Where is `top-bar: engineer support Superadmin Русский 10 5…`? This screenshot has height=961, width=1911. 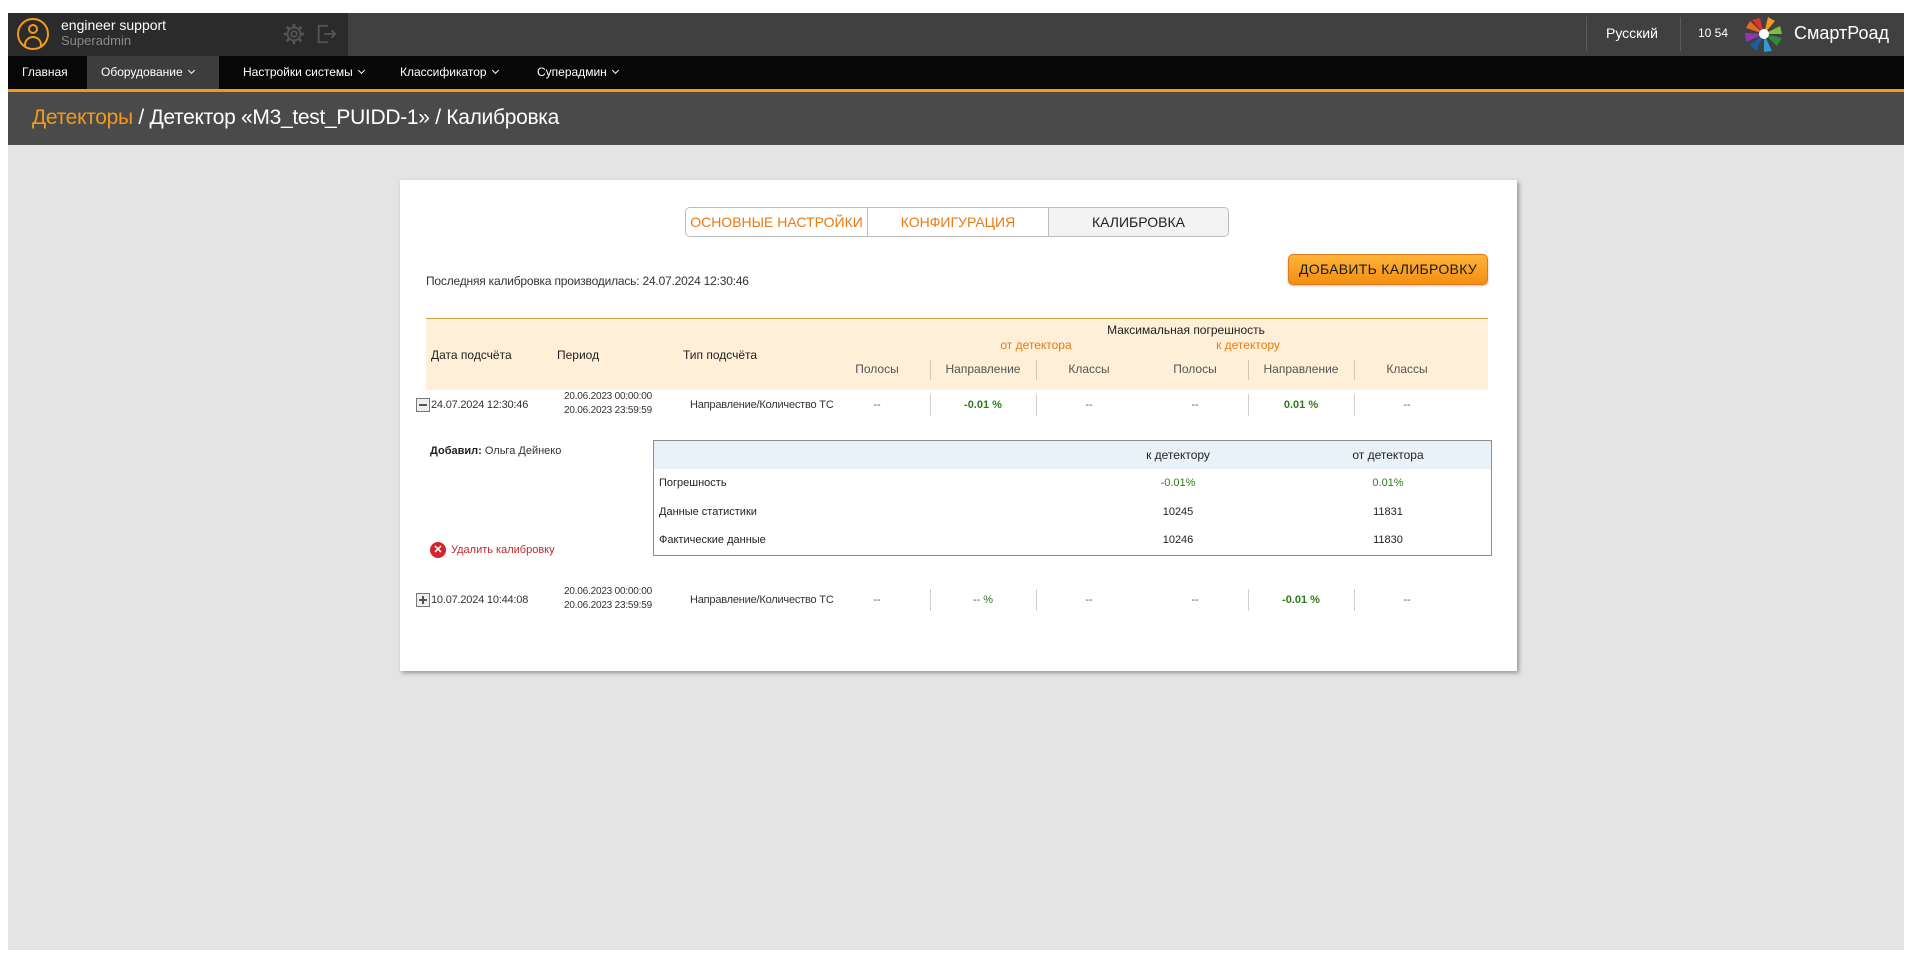
top-bar: engineer support Superadmin Русский 10 5… is located at coordinates (956, 34).